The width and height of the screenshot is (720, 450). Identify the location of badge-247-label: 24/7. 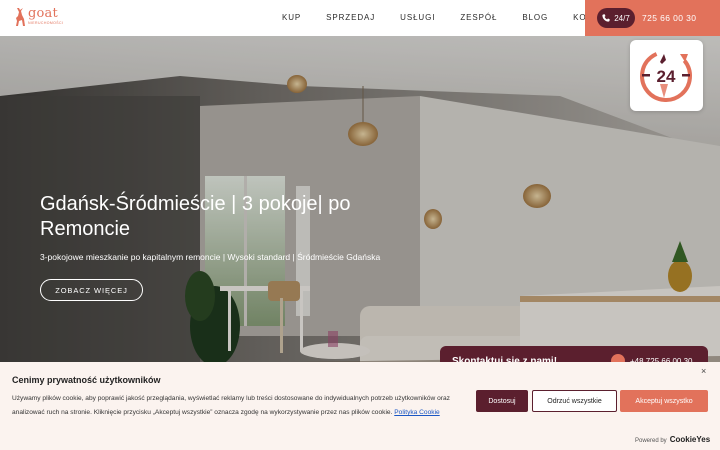
(622, 18).